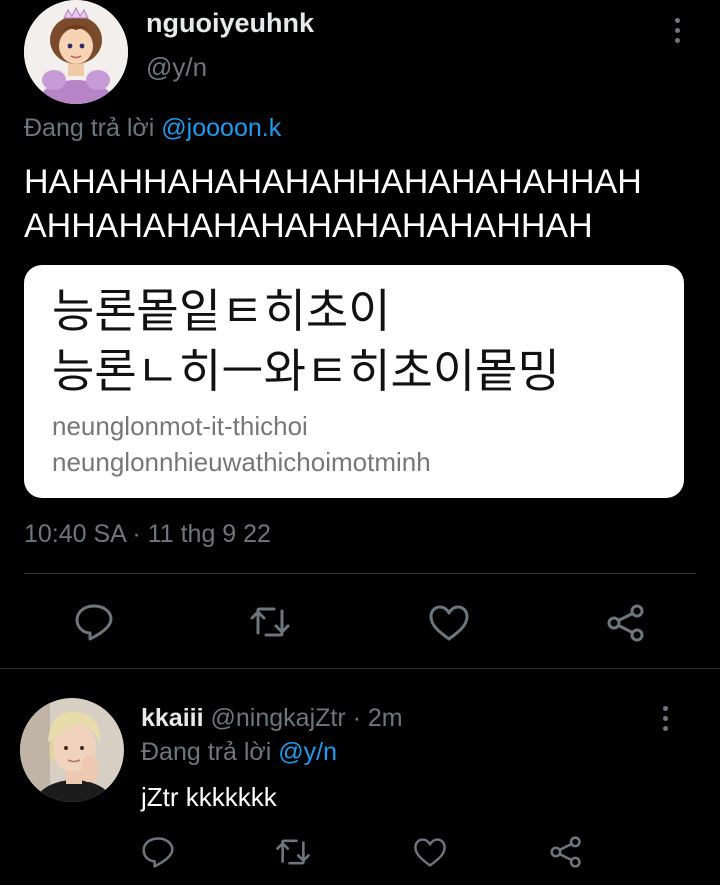  What do you see at coordinates (360, 668) in the screenshot?
I see `divider-bottom` at bounding box center [360, 668].